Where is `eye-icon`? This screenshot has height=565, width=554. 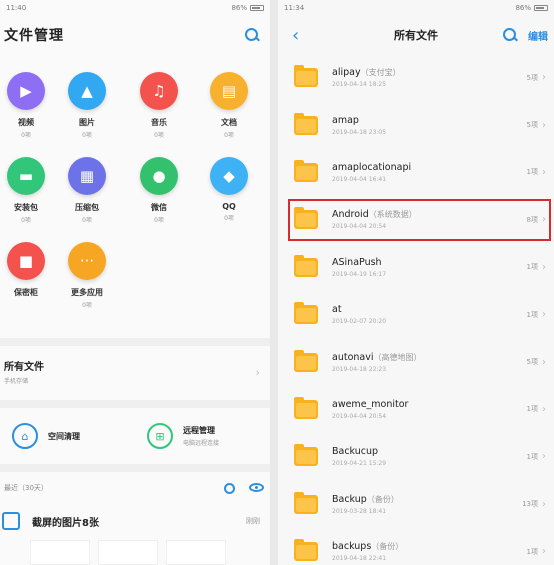 eye-icon is located at coordinates (256, 487).